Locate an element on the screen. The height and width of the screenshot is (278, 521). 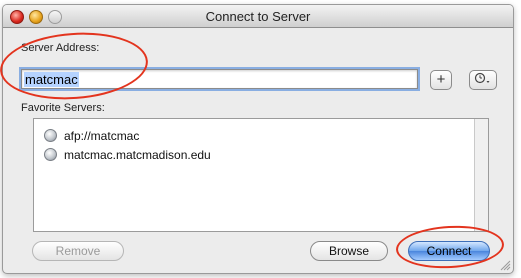
list-item: afp://matcmac is located at coordinates (91, 136).